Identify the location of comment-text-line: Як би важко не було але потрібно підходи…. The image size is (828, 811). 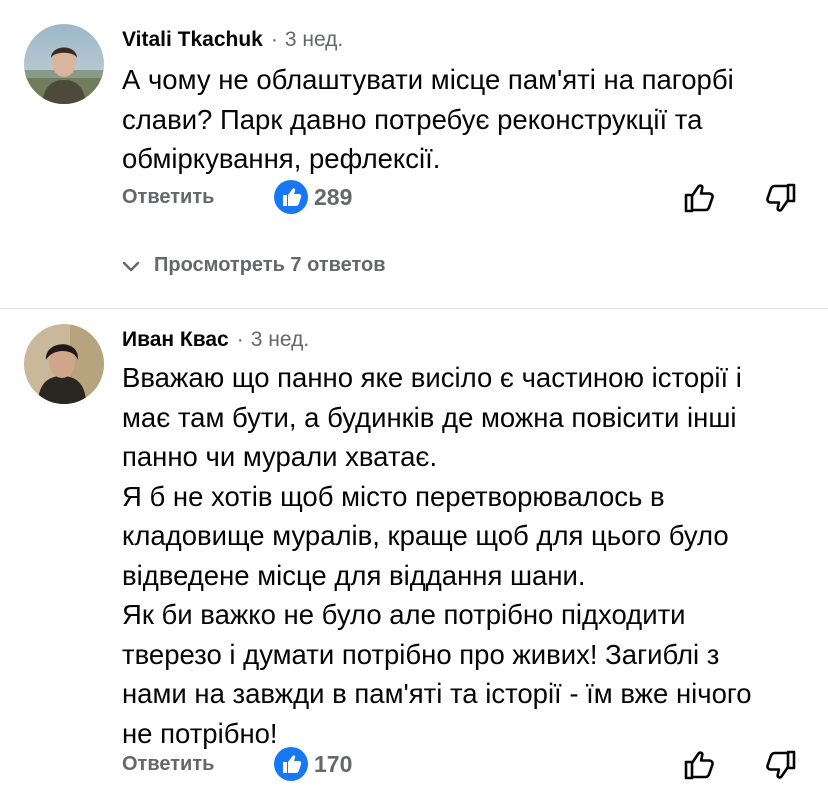
(404, 614).